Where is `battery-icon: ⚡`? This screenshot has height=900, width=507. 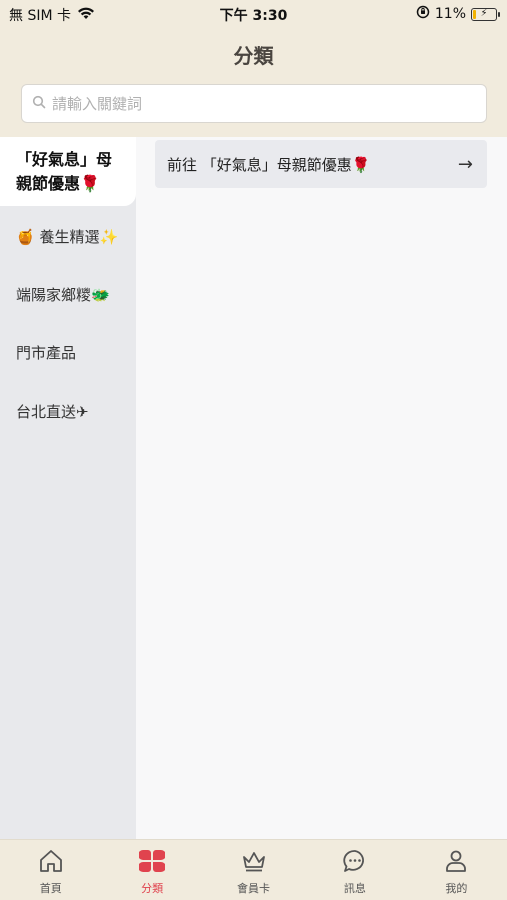 battery-icon: ⚡ is located at coordinates (485, 14).